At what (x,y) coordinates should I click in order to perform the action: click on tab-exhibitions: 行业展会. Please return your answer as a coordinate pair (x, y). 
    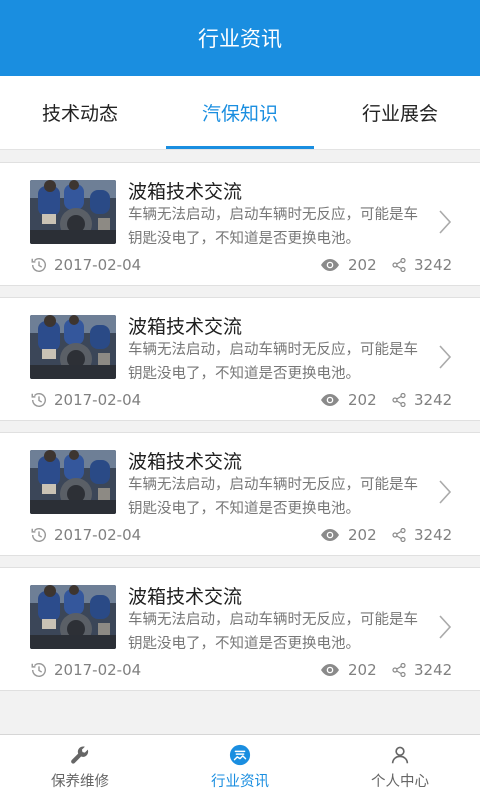
    Looking at the image, I should click on (400, 112).